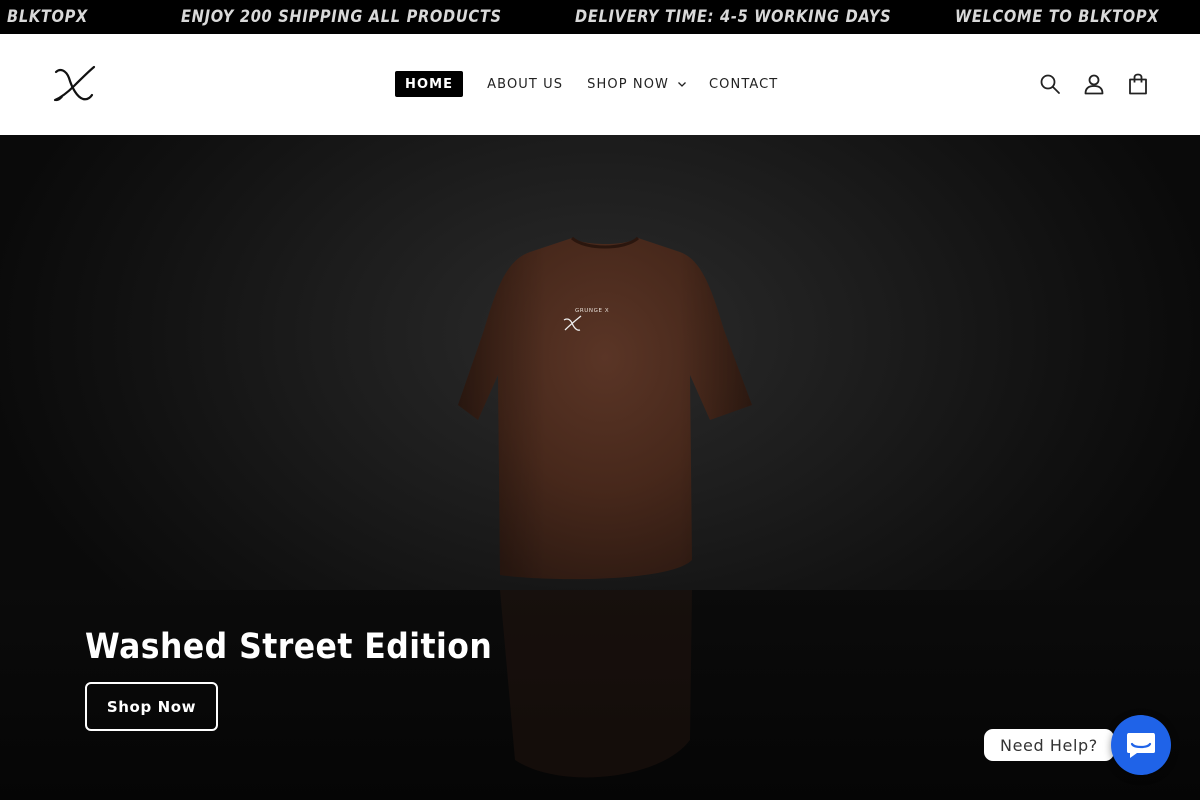  Describe the element at coordinates (682, 84) in the screenshot. I see `chevron-down-icon` at that location.